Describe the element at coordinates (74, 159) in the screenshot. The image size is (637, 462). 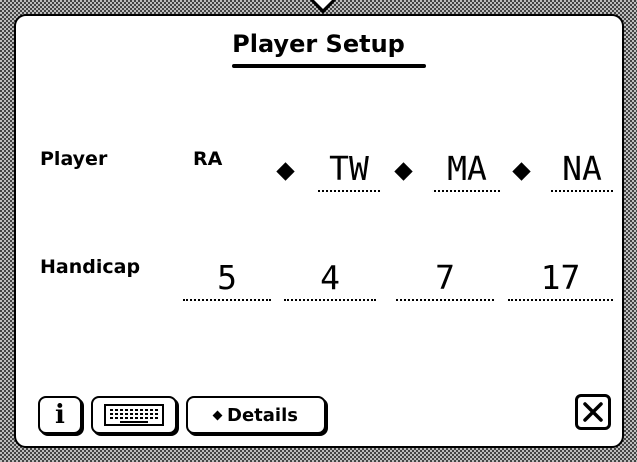
I see `player-label: Player` at that location.